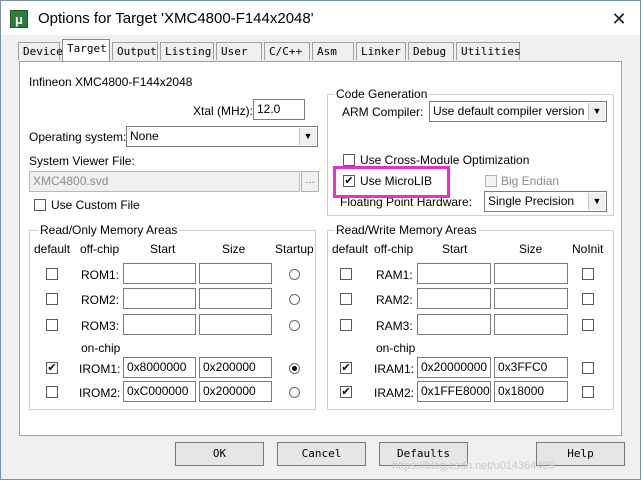  Describe the element at coordinates (159, 298) in the screenshot. I see `rom2-start-input` at that location.